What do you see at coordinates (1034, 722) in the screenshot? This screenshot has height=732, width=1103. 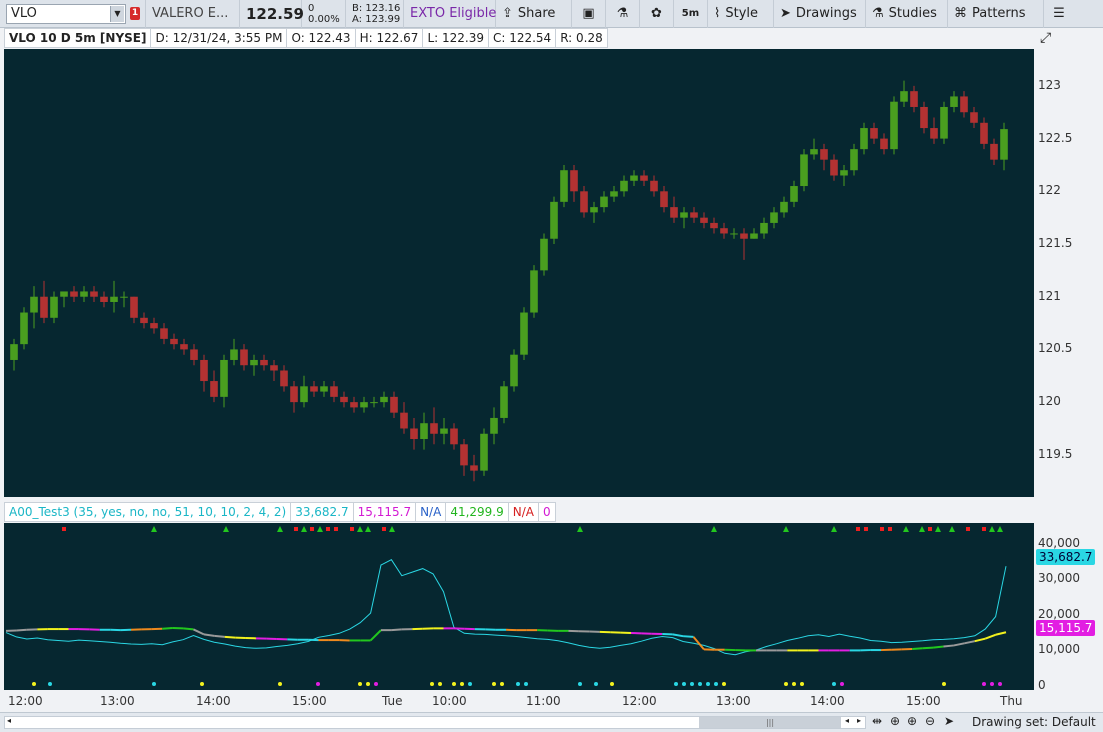 I see `drawing-set-label: Drawing set: Default` at bounding box center [1034, 722].